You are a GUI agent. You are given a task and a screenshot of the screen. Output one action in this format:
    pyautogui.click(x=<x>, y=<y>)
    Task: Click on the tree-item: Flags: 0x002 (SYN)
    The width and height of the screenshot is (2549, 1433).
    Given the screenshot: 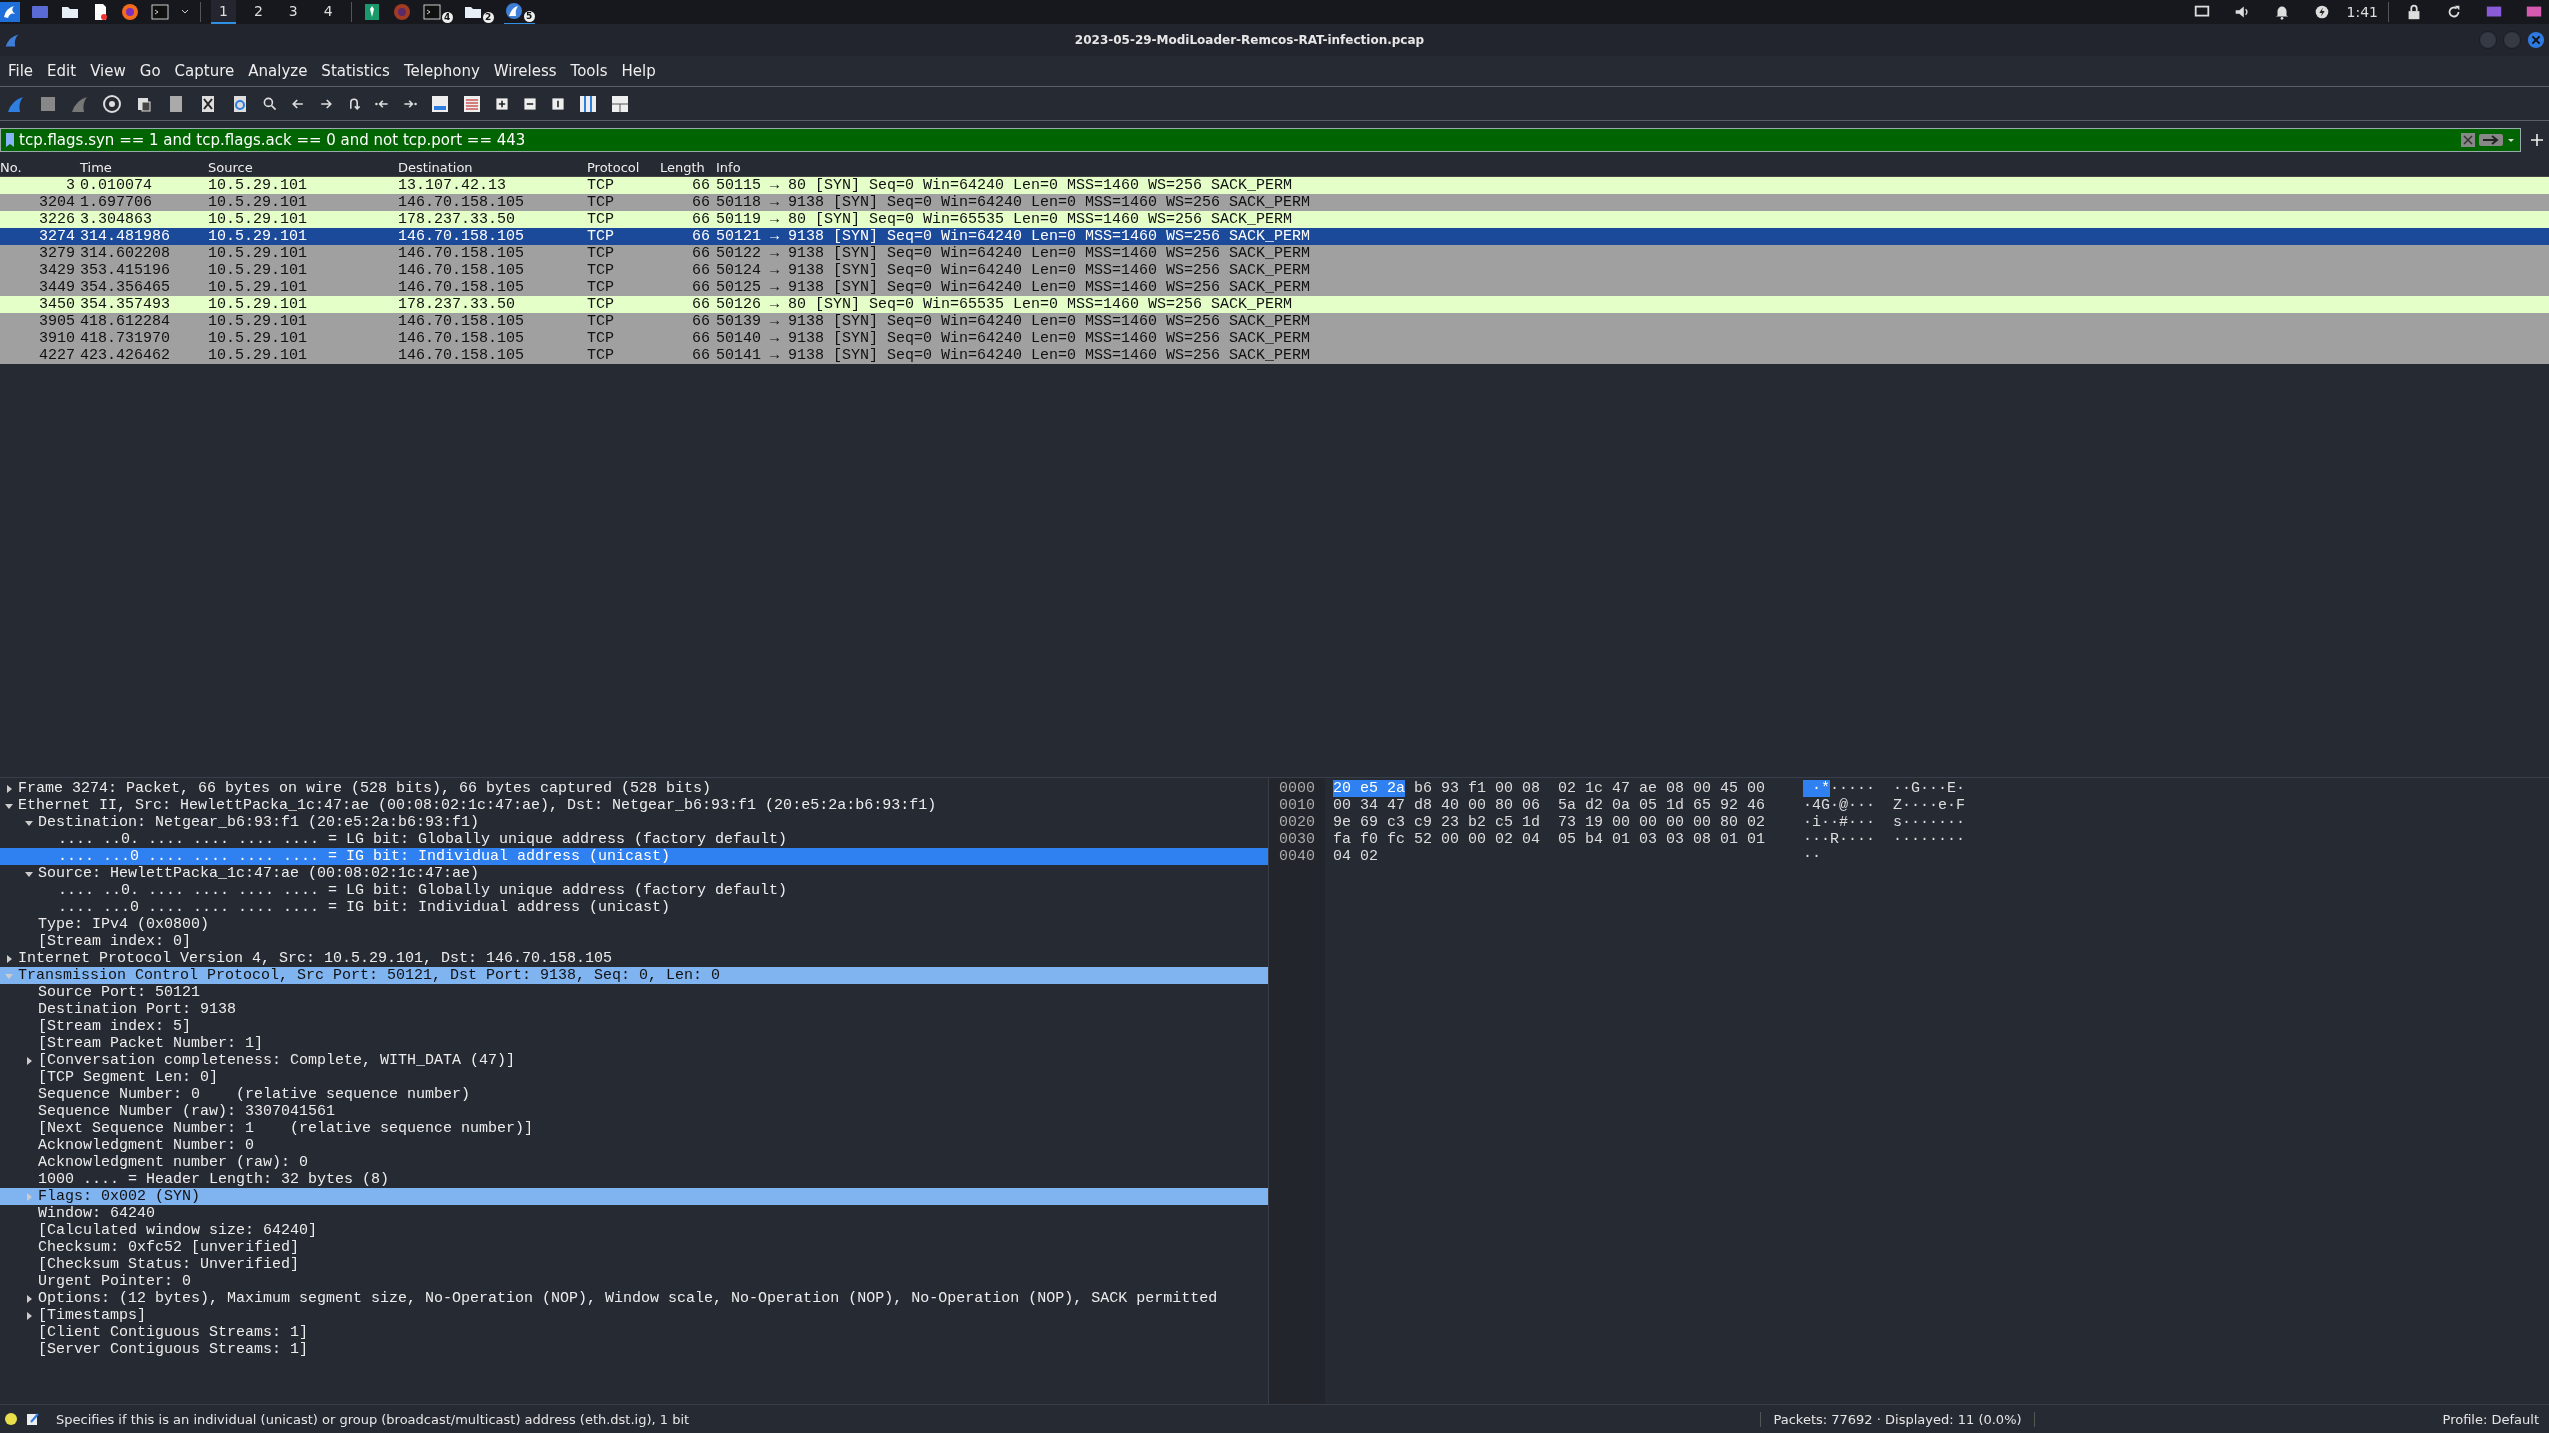 What is the action you would take?
    pyautogui.click(x=634, y=1196)
    